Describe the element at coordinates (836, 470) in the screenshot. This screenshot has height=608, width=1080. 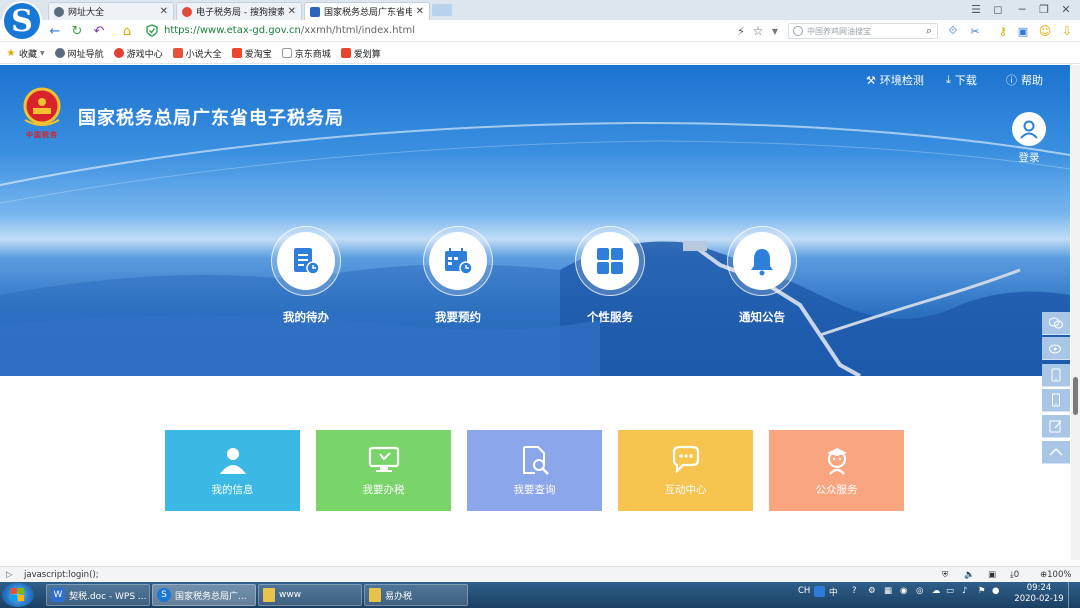
I see `tile-public-service: 公众服务` at that location.